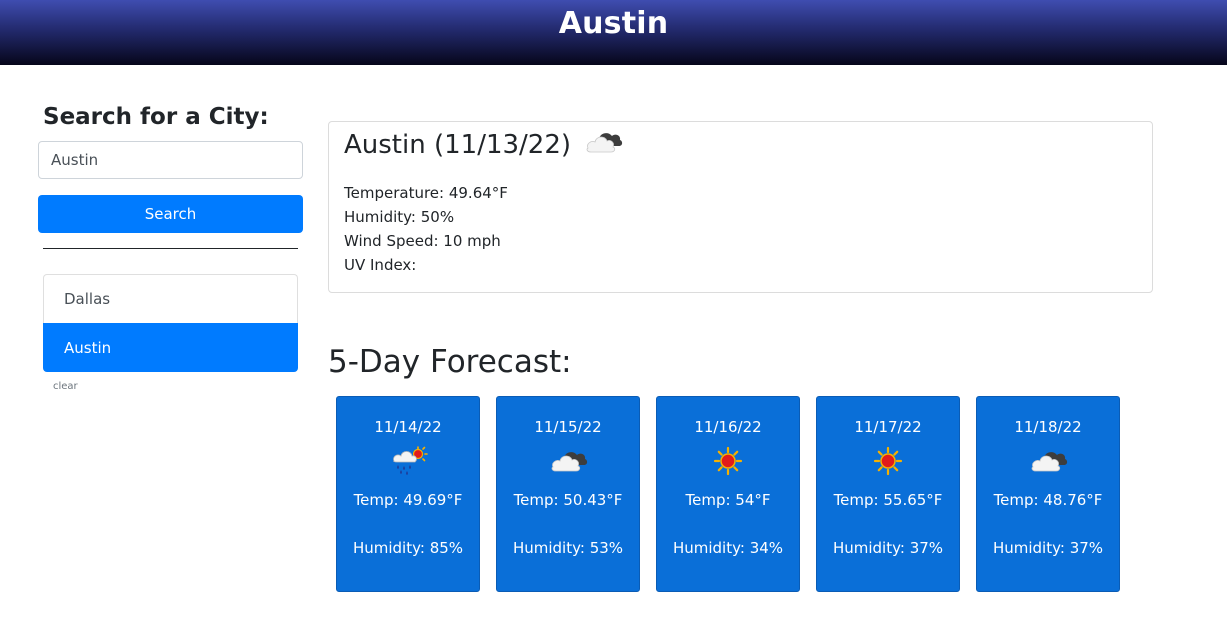  Describe the element at coordinates (170, 160) in the screenshot. I see `city-search-input` at that location.